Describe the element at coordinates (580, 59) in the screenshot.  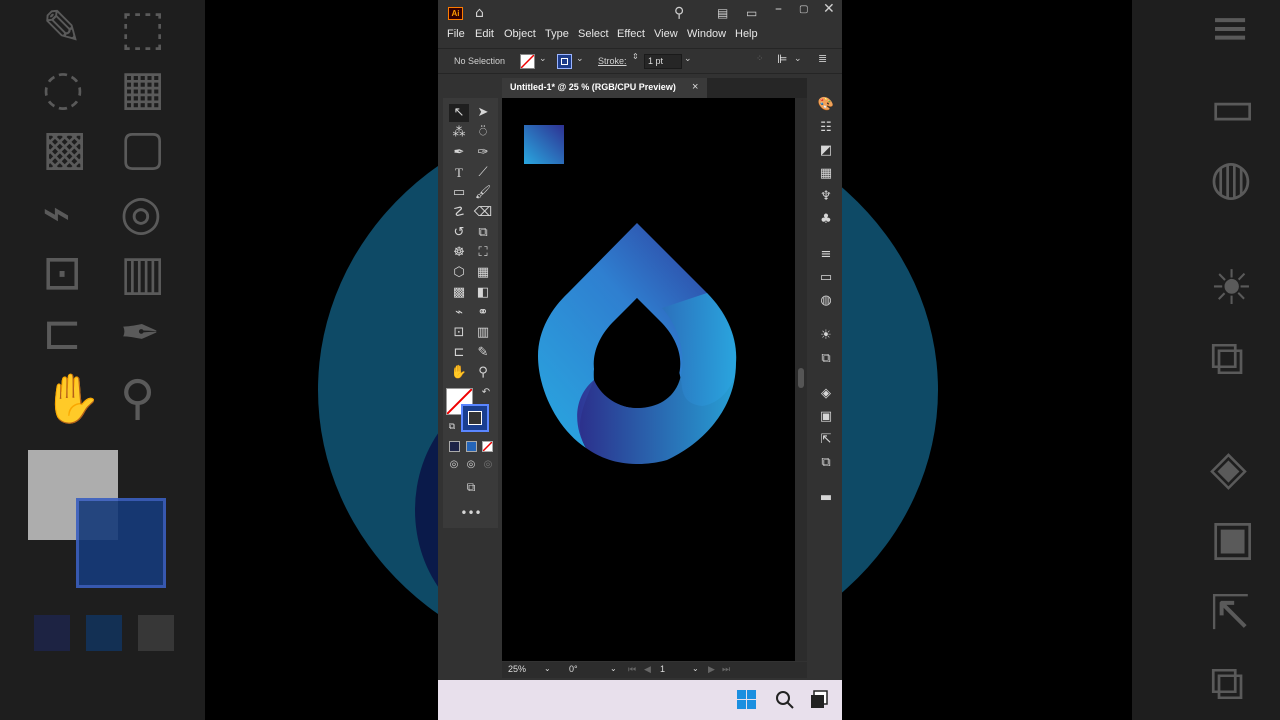
I see `stroke-dropdown-icon: ⌄` at that location.